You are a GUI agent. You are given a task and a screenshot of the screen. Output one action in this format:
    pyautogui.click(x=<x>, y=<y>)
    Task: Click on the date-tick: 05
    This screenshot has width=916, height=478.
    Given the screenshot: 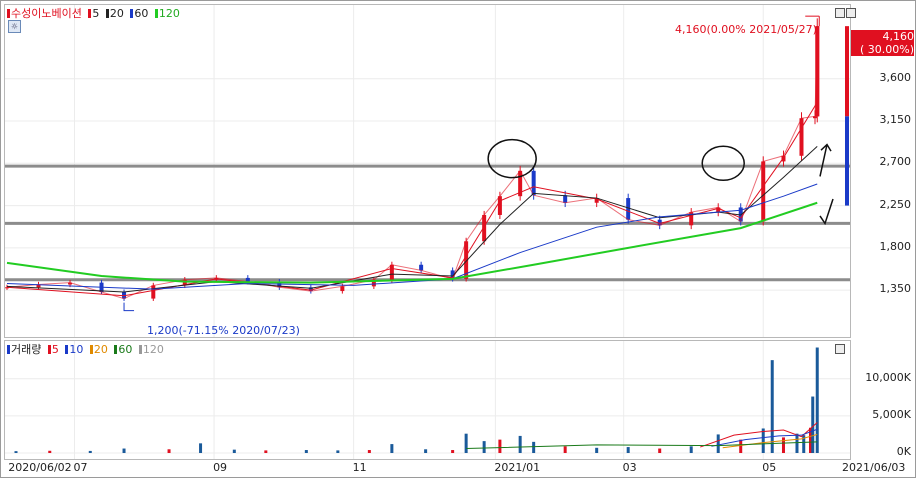 What is the action you would take?
    pyautogui.click(x=769, y=467)
    